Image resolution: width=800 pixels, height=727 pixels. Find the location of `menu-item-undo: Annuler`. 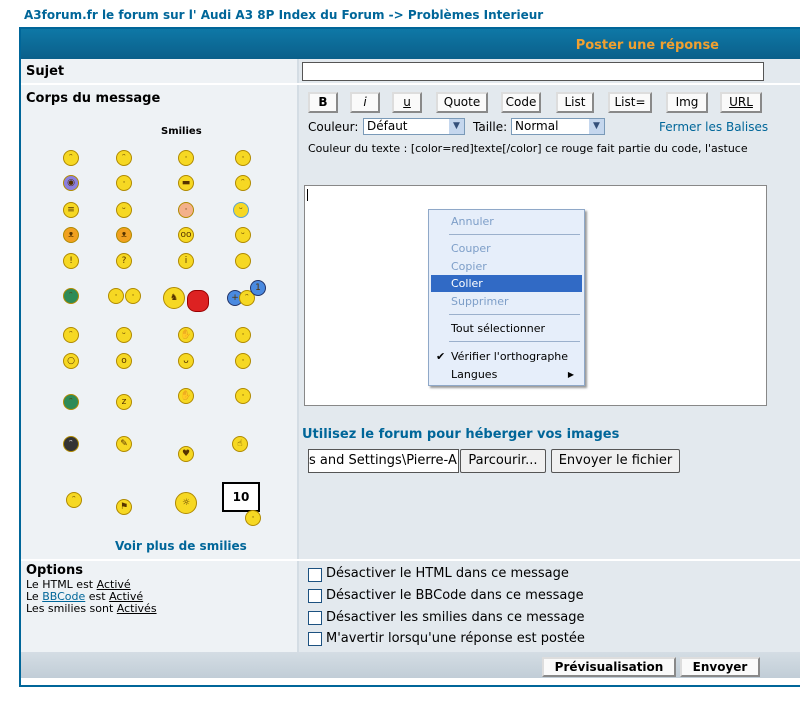

menu-item-undo: Annuler is located at coordinates (506, 221).